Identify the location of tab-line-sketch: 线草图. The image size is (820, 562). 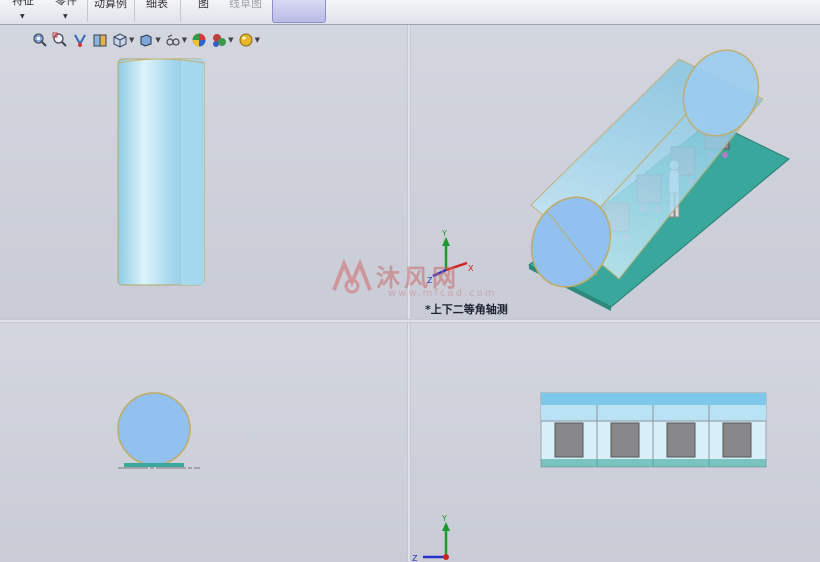
(245, 11).